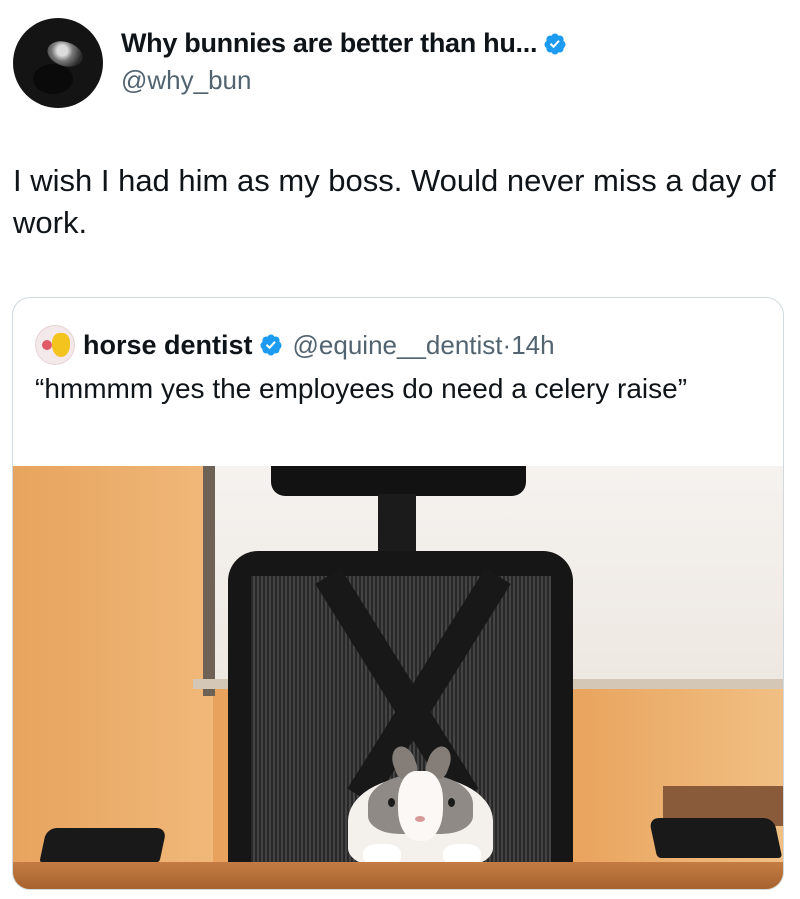 Image resolution: width=800 pixels, height=899 pixels. What do you see at coordinates (168, 345) in the screenshot?
I see `quote-author-display-name: horse dentist` at bounding box center [168, 345].